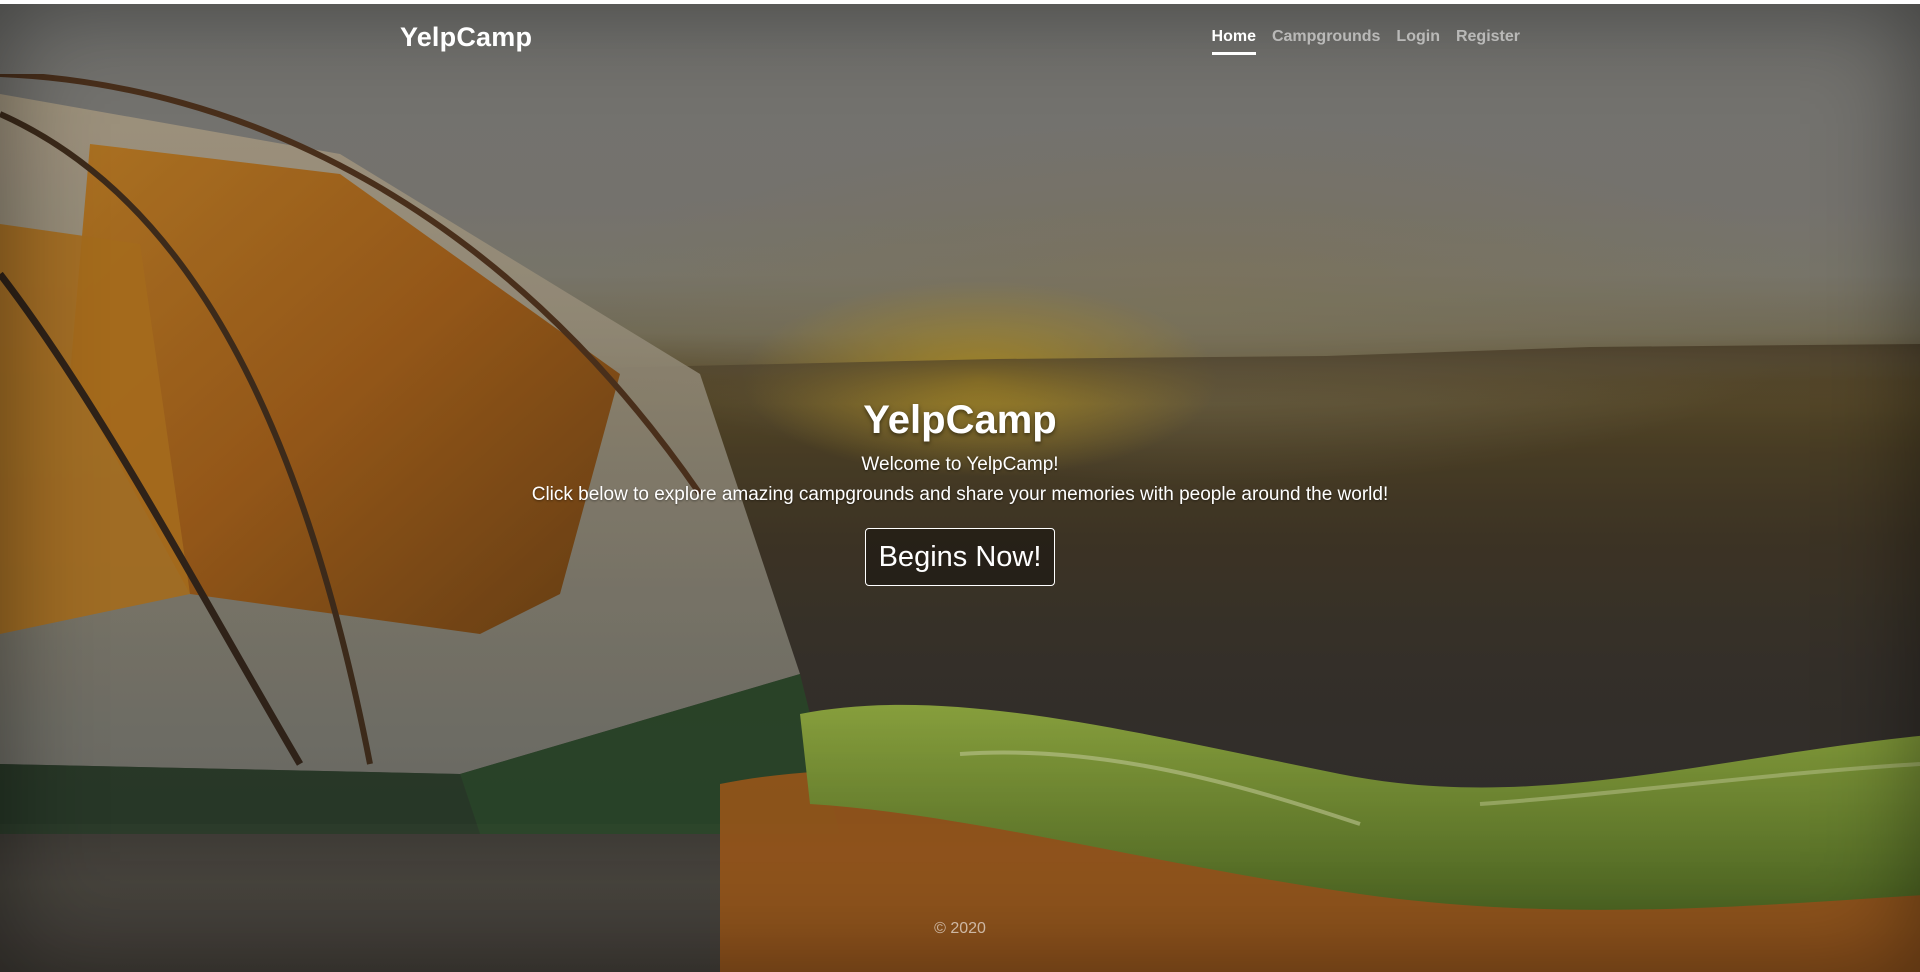  I want to click on copyright-text: © 2020, so click(960, 928).